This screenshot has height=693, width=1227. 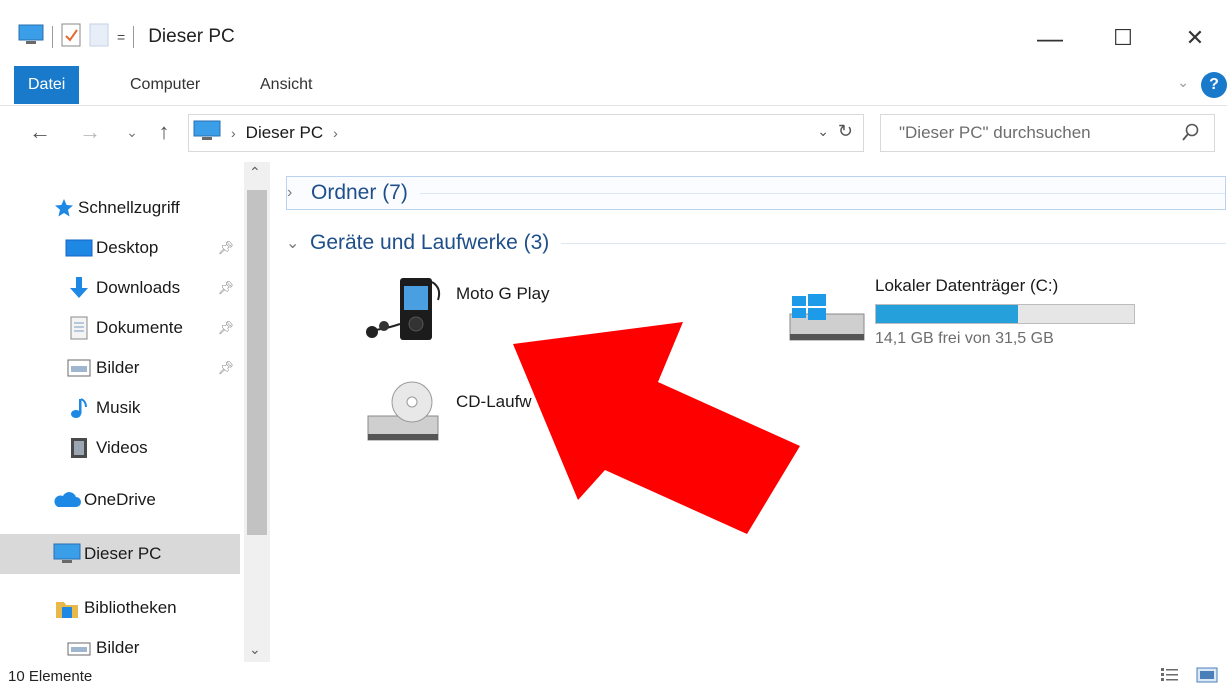 I want to click on sidebar-item-musik: Musik, so click(x=120, y=408).